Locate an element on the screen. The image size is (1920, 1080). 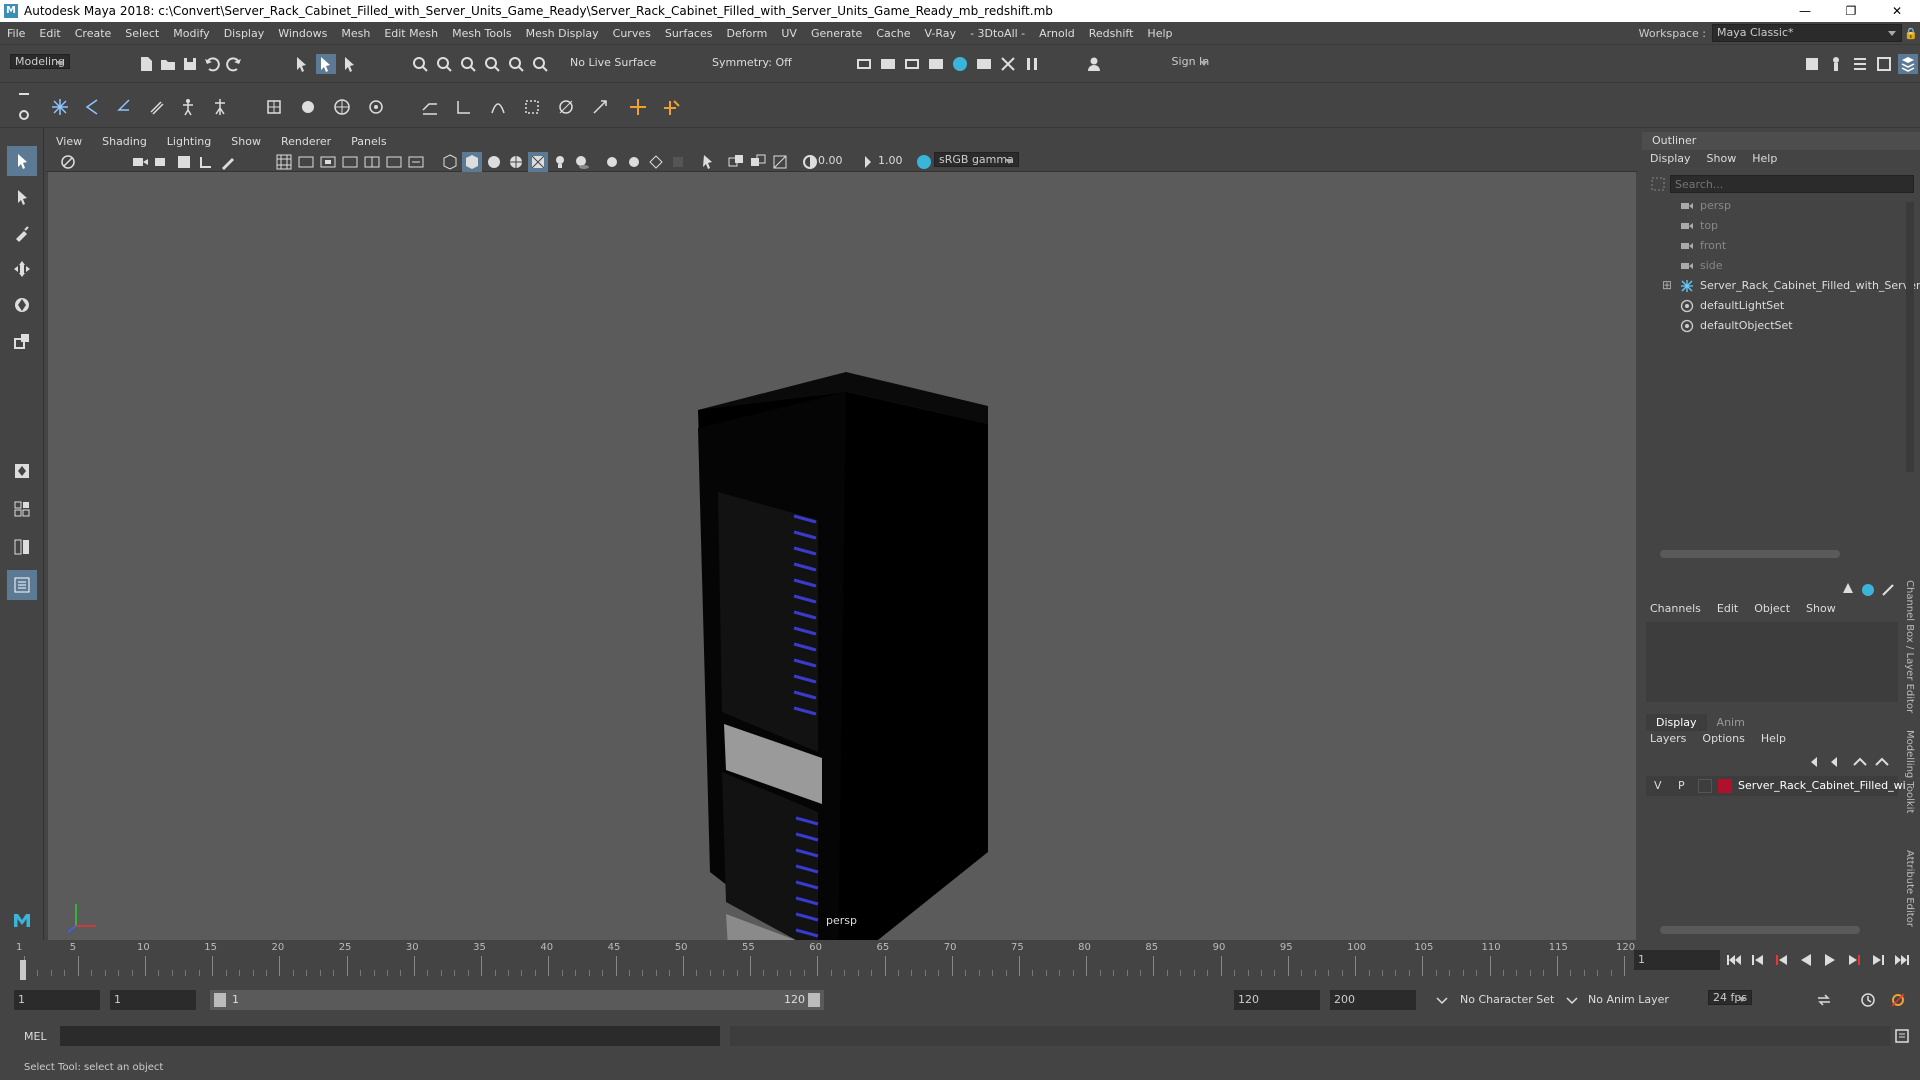
new-layer-selected-icon is located at coordinates (1882, 762).